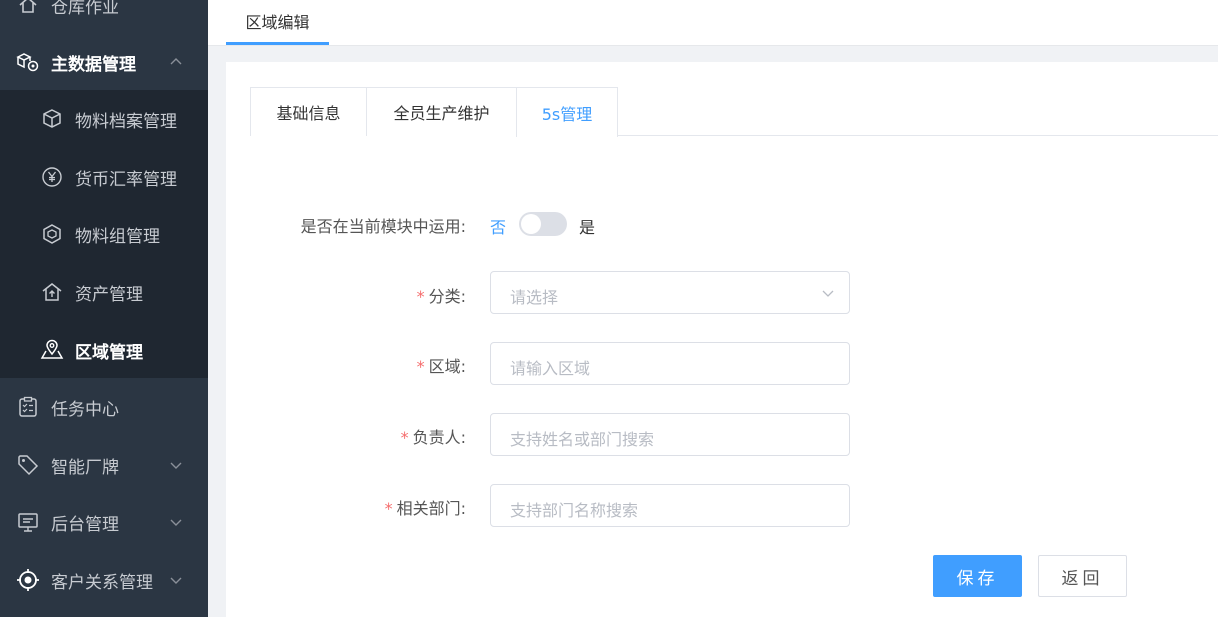 This screenshot has width=1218, height=617. I want to click on area-input: 请输入区域, so click(670, 363).